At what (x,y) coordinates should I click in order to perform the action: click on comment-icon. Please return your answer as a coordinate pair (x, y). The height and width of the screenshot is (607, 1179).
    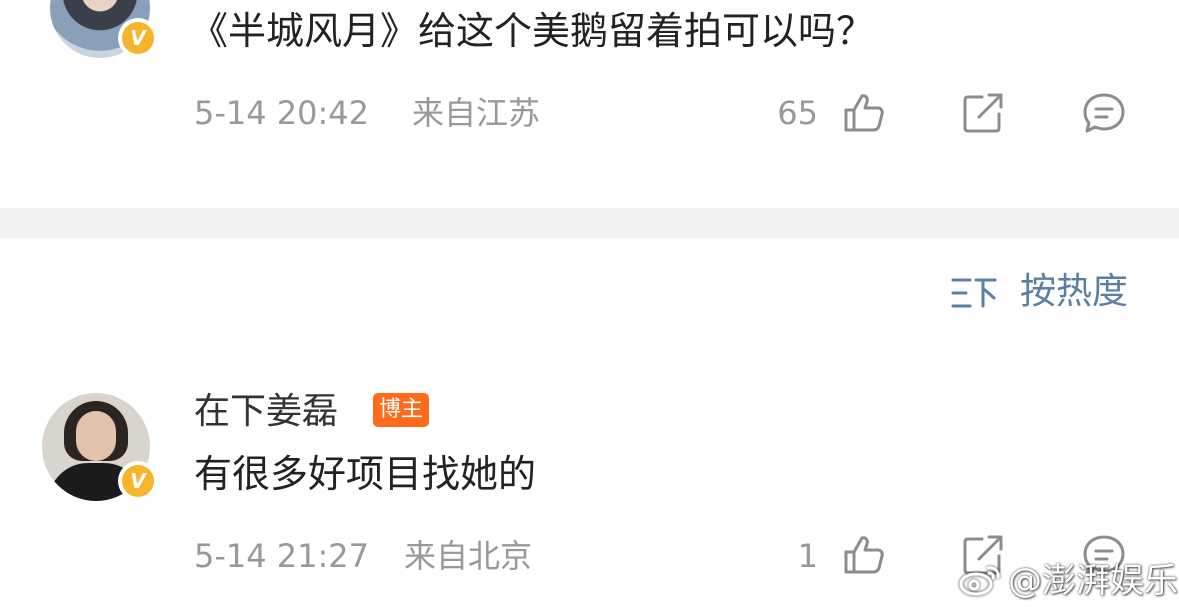
    Looking at the image, I should click on (1104, 113).